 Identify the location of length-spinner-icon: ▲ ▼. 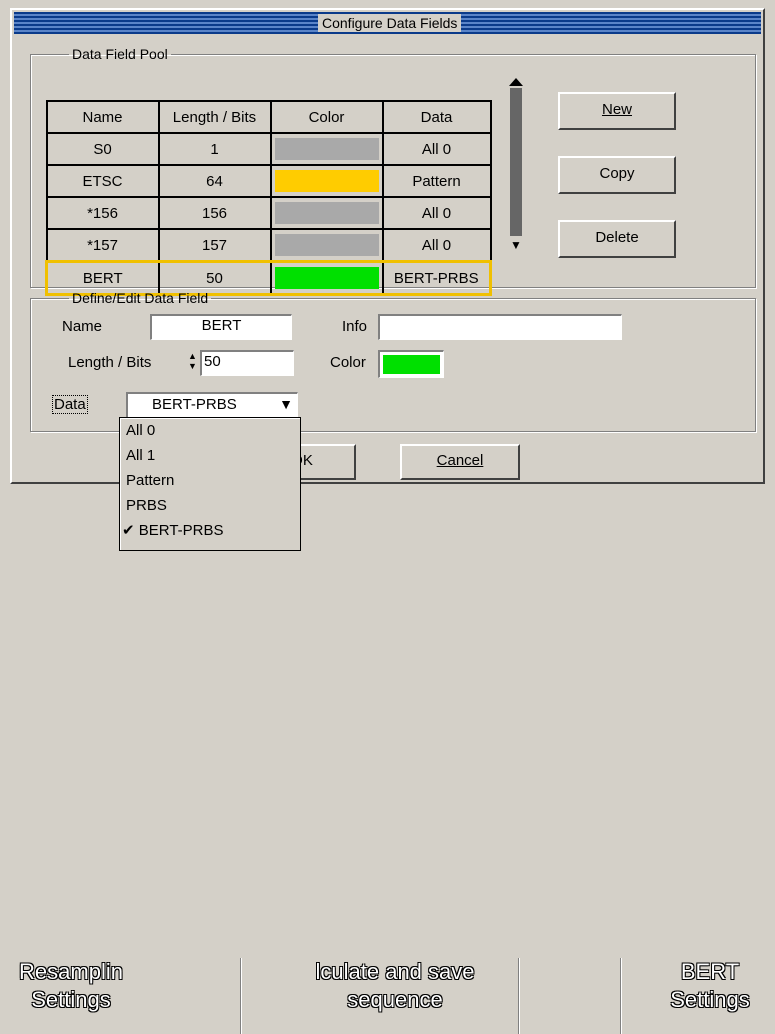
(194, 361).